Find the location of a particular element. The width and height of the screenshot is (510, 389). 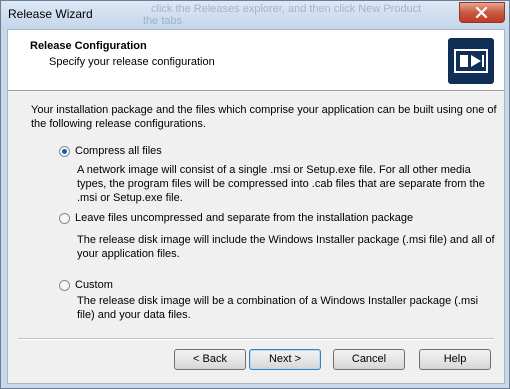

header-subtitle: Specify your release configuration is located at coordinates (132, 62).